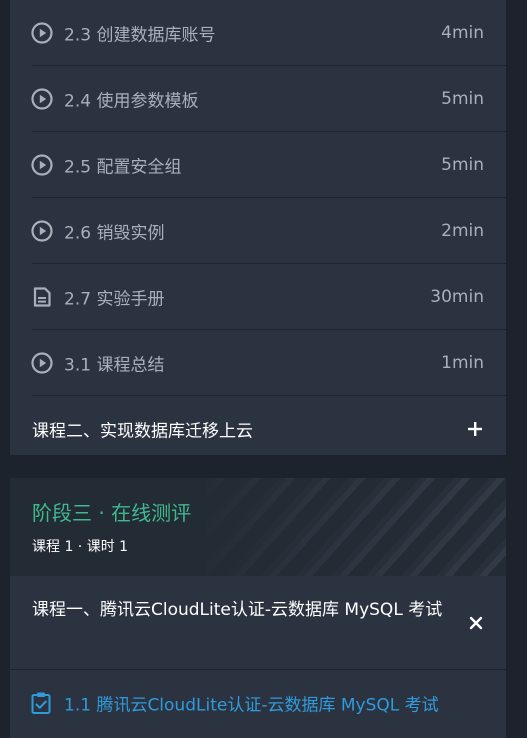  I want to click on document-icon, so click(42, 297).